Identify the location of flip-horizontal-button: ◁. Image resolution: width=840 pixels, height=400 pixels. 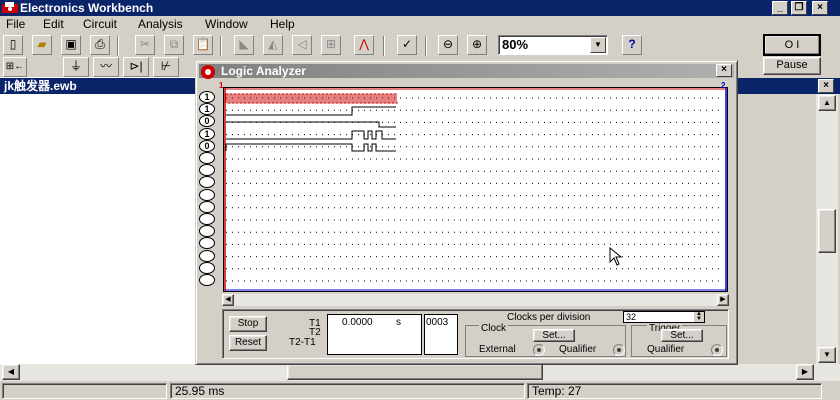
(302, 45).